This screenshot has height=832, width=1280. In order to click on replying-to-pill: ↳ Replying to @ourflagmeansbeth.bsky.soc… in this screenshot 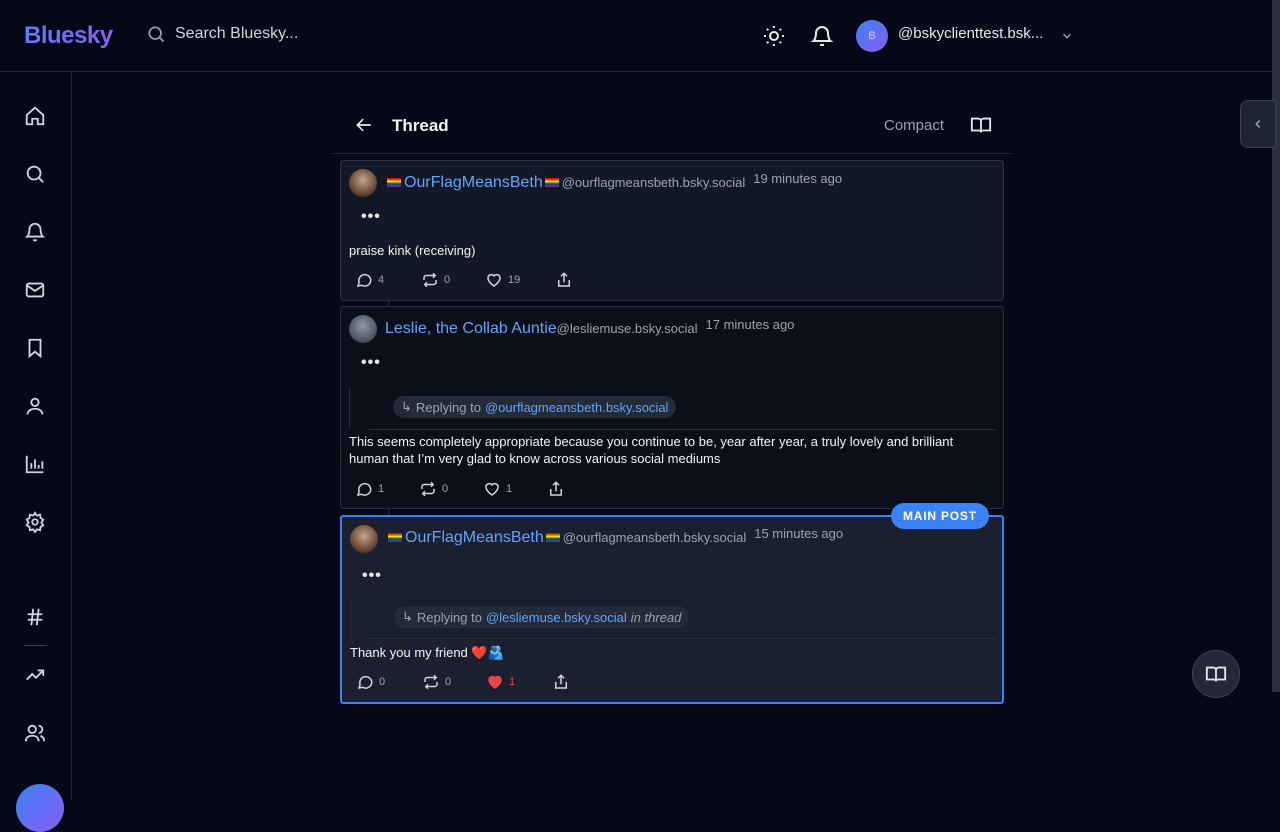, I will do `click(535, 407)`.